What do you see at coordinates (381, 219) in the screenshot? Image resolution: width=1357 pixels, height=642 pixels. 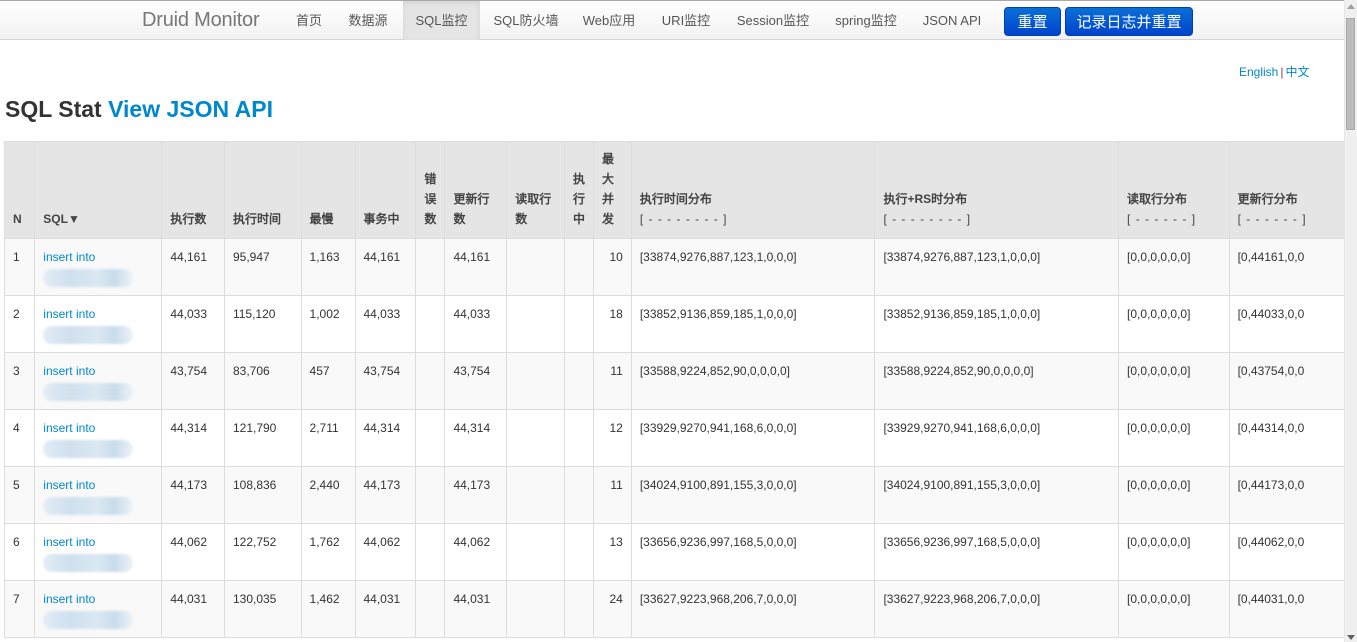 I see `header-label: 事务中` at bounding box center [381, 219].